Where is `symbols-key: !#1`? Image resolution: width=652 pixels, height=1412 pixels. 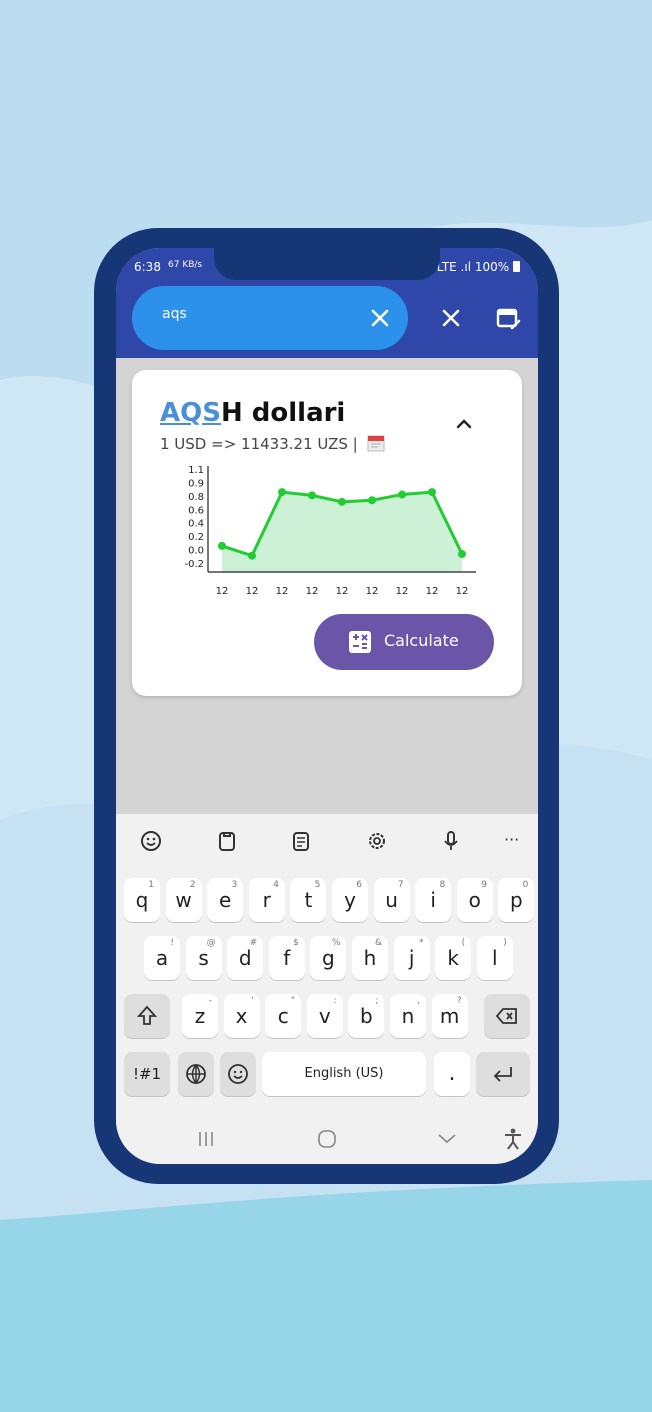
symbols-key: !#1 is located at coordinates (147, 1074).